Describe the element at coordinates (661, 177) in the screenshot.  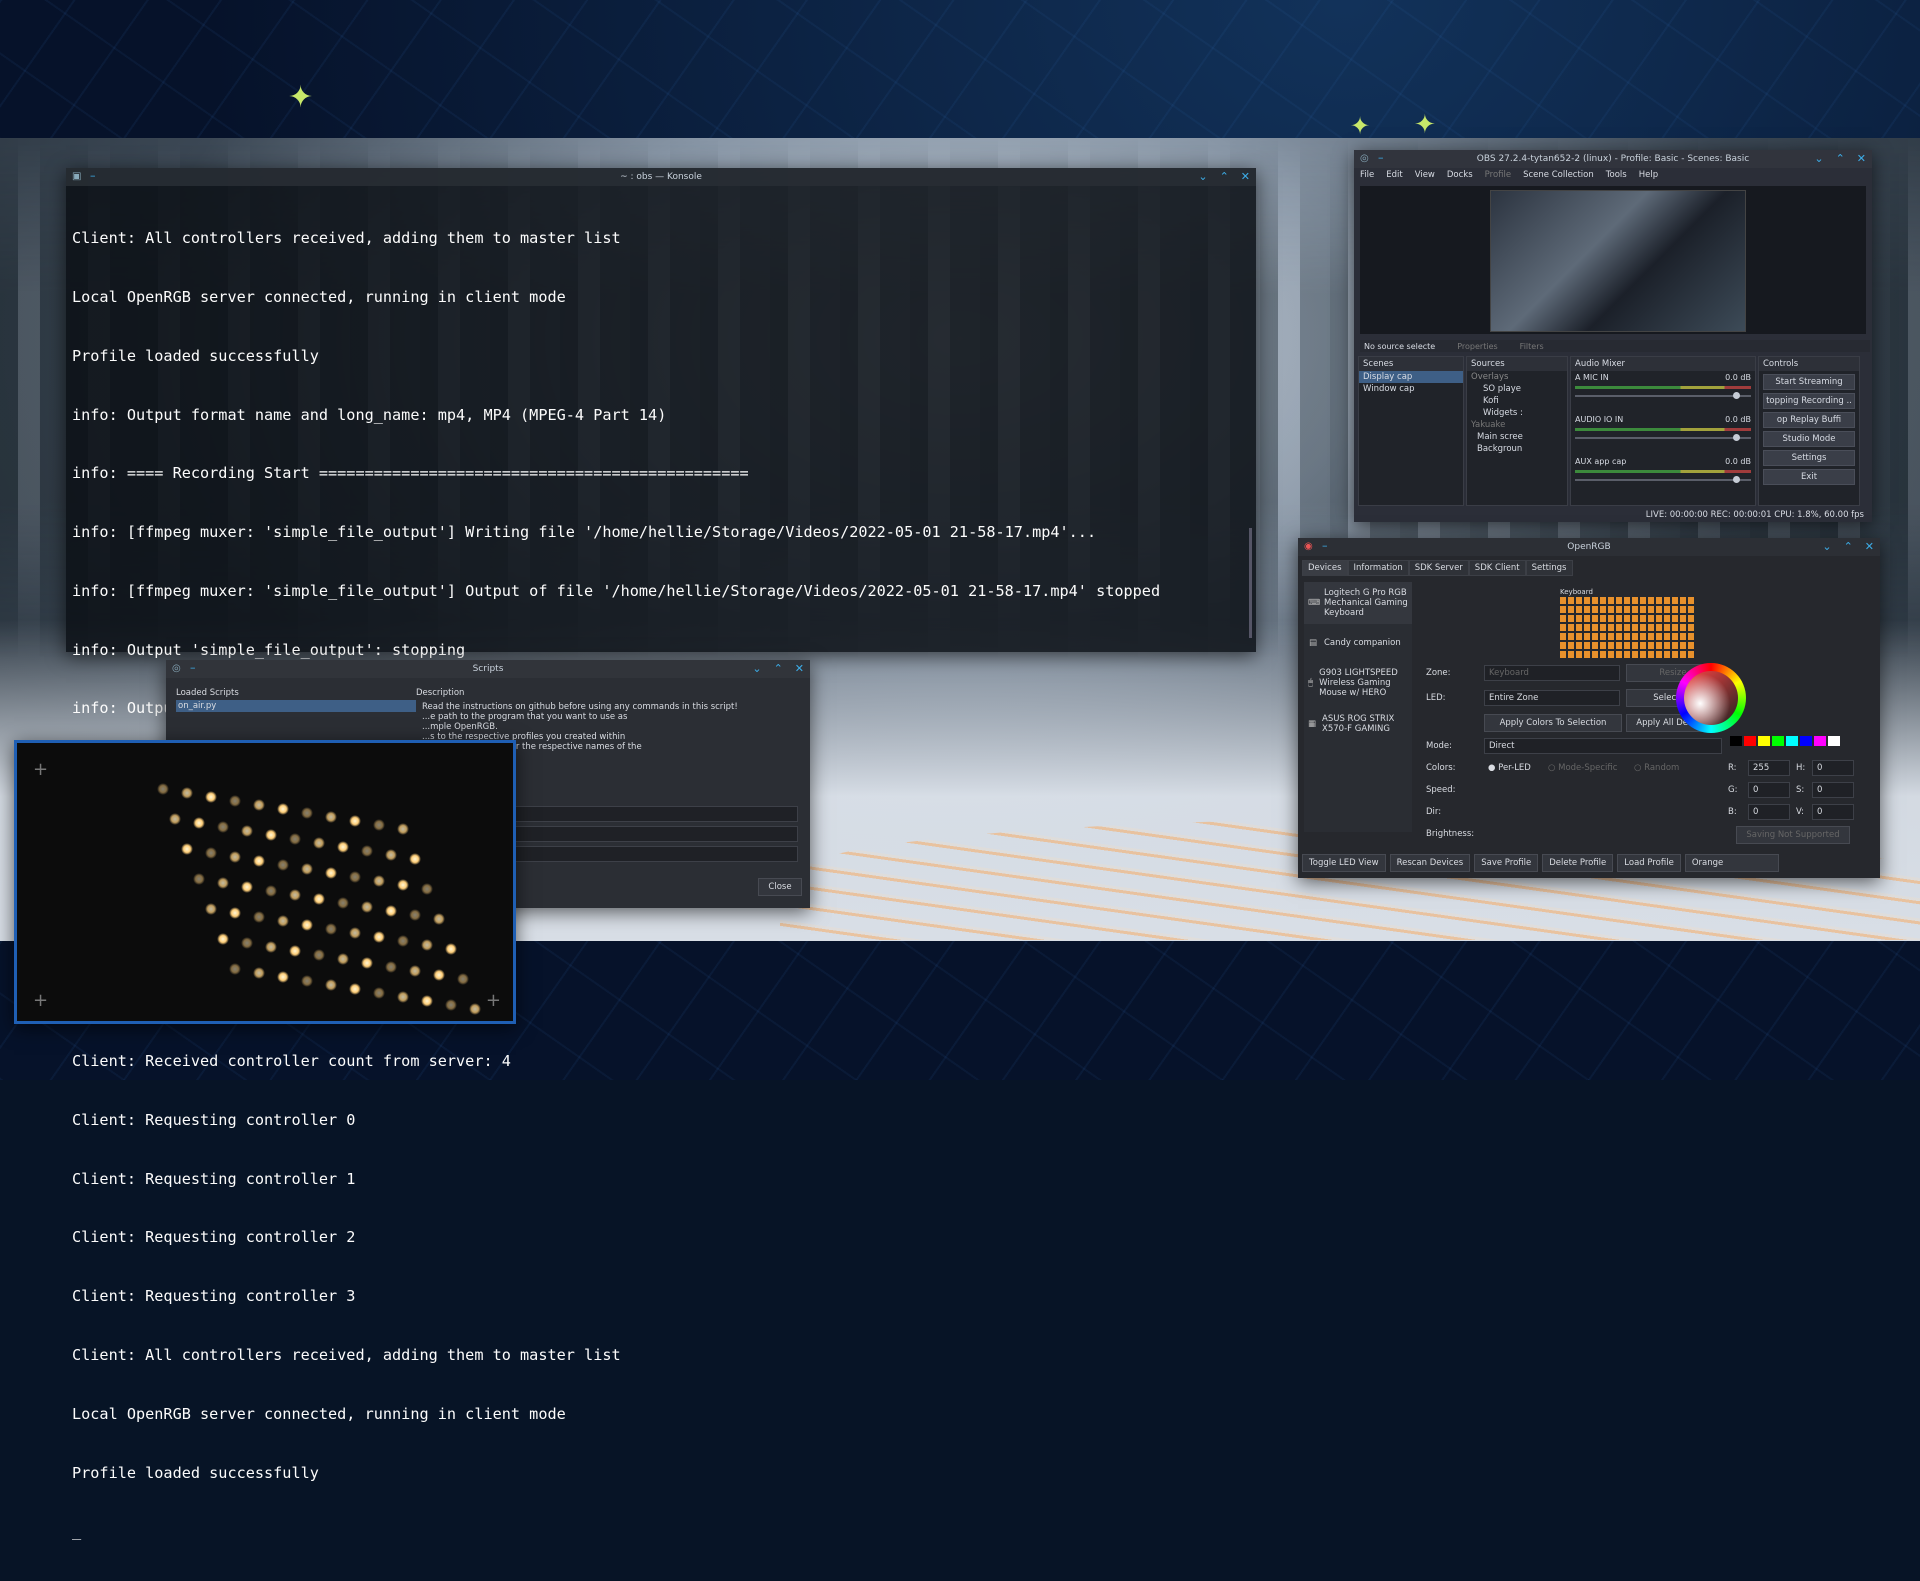
I see `konsole-titlebar: ▣ – ~ : obs — Konsole ⌄ ⌃ ✕` at that location.